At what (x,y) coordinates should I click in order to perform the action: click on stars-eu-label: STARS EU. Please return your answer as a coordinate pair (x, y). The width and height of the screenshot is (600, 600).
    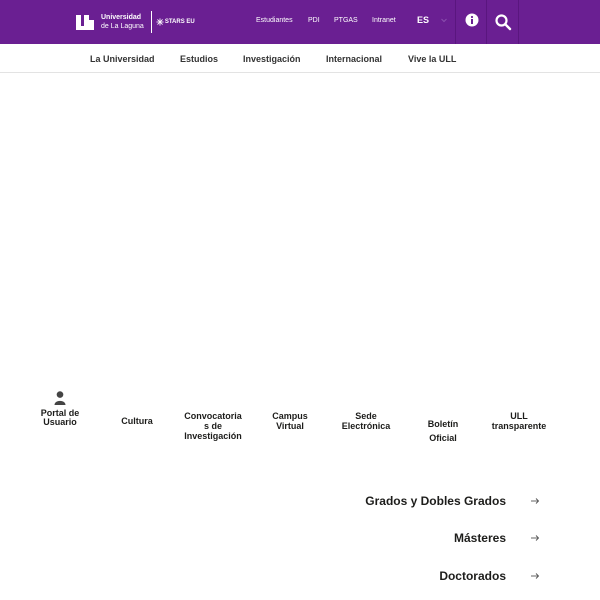
    Looking at the image, I should click on (179, 22).